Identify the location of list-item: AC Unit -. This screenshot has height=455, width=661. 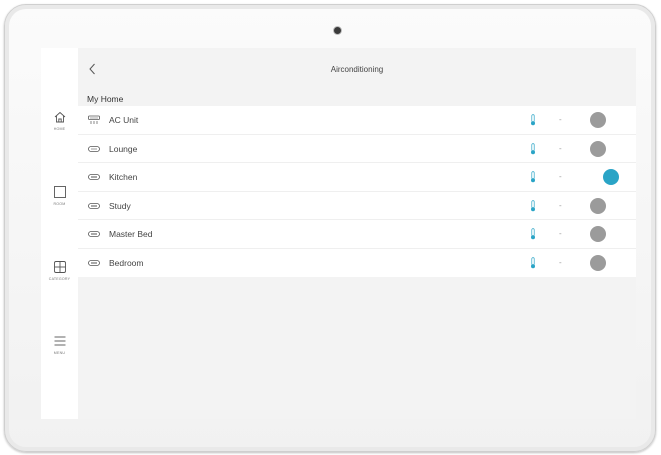
(357, 120).